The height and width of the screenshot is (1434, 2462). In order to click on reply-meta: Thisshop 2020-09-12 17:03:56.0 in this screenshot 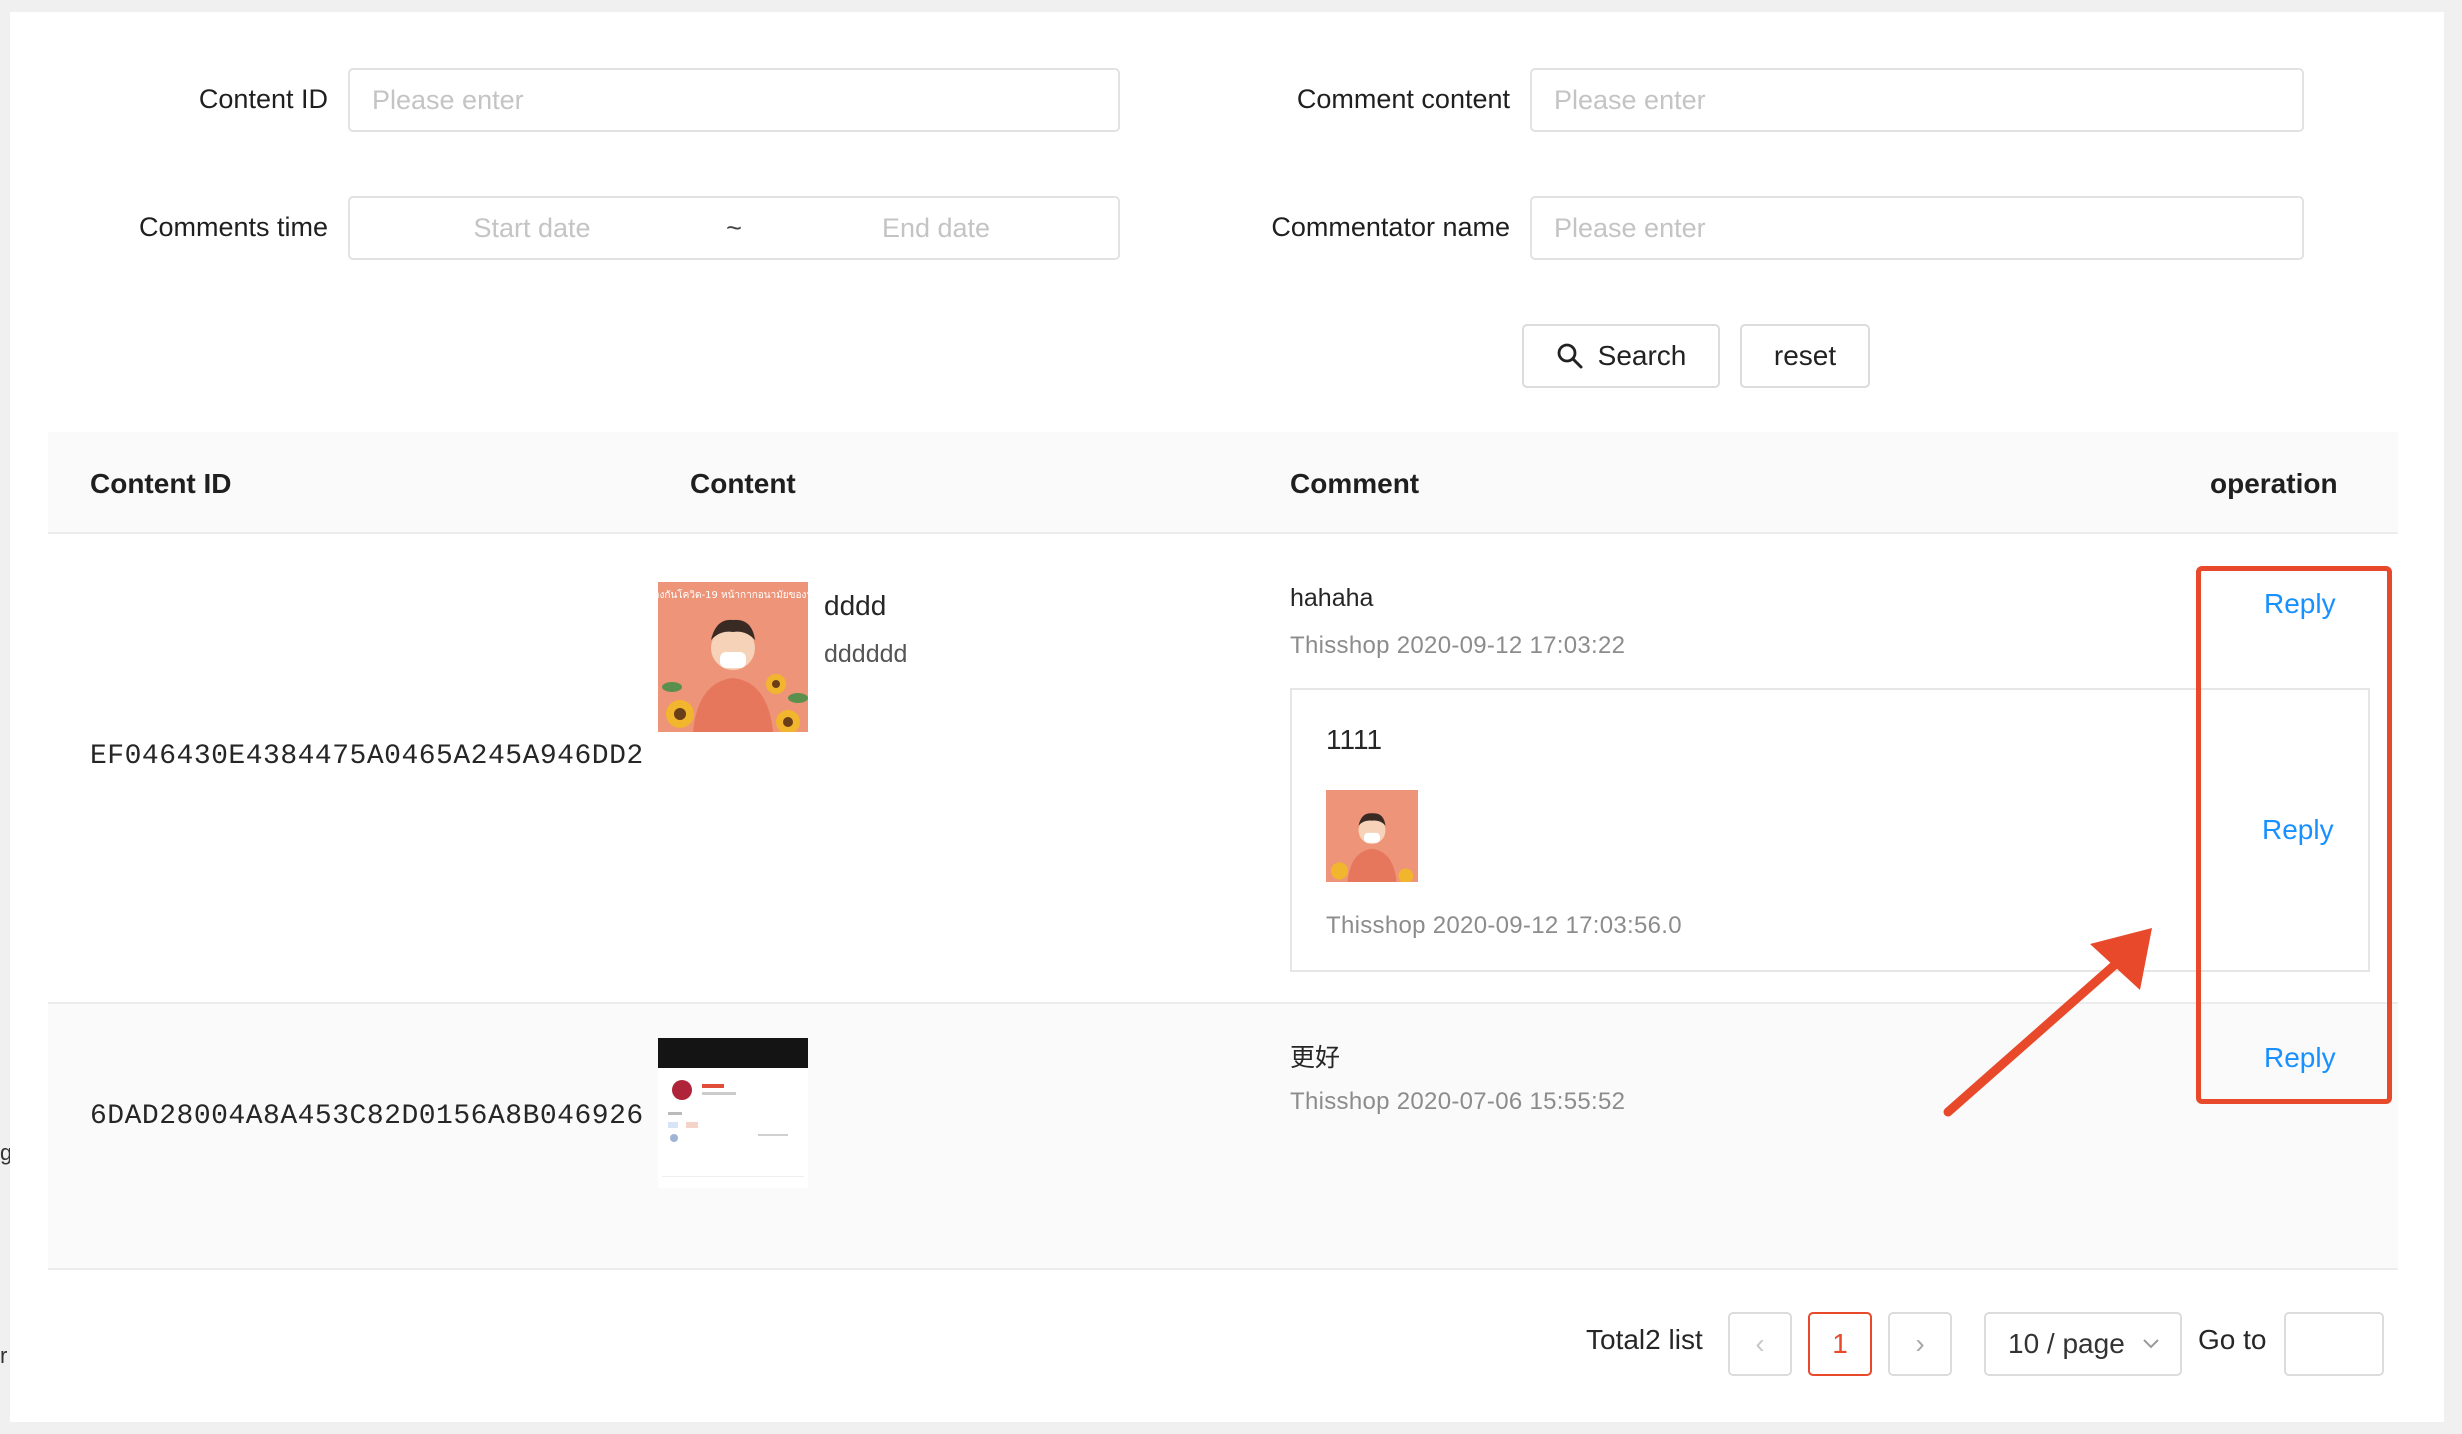, I will do `click(1504, 925)`.